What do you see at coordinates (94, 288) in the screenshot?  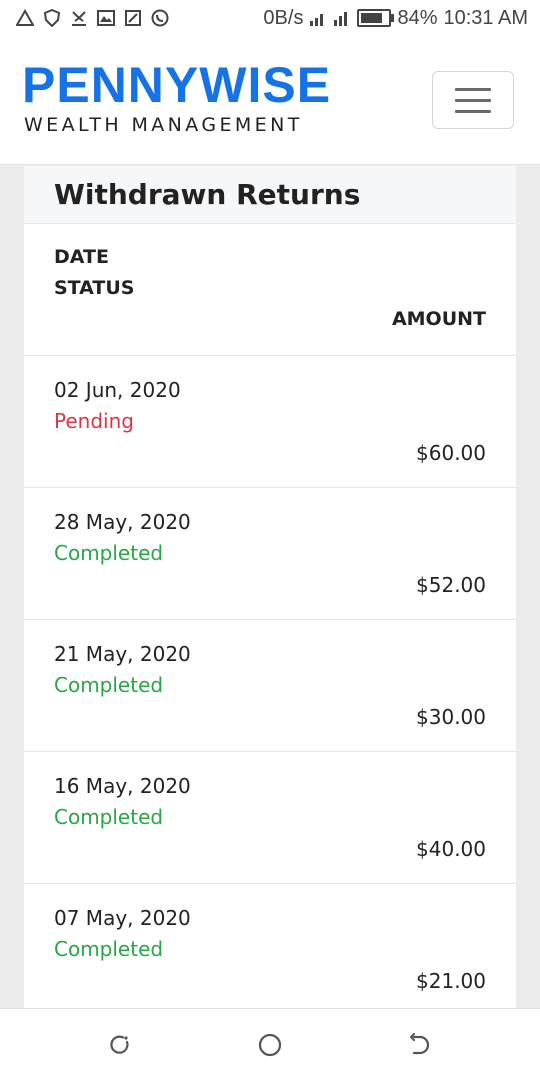 I see `column-header-status: STATUS` at bounding box center [94, 288].